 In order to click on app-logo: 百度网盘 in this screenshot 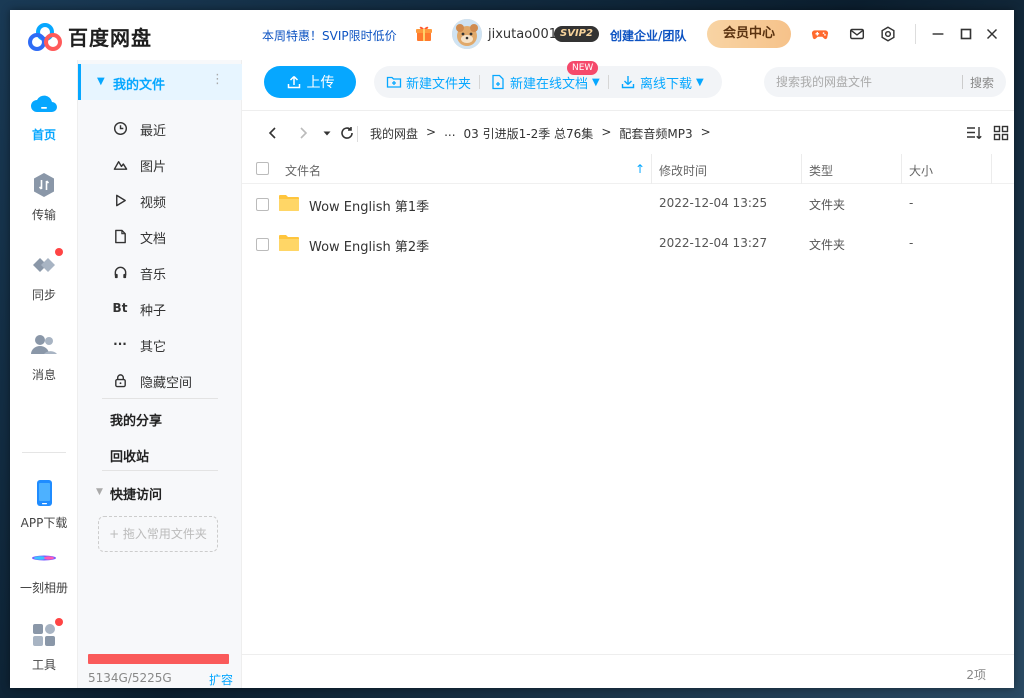, I will do `click(90, 36)`.